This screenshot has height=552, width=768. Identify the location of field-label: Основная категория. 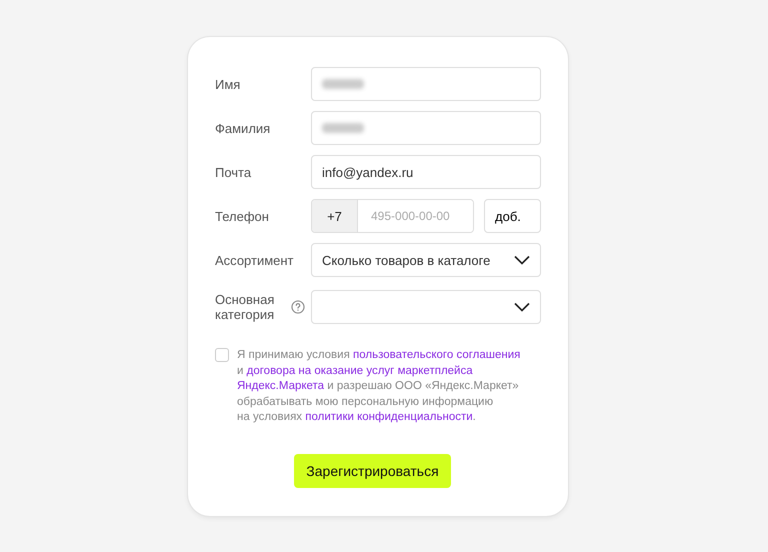
(245, 307).